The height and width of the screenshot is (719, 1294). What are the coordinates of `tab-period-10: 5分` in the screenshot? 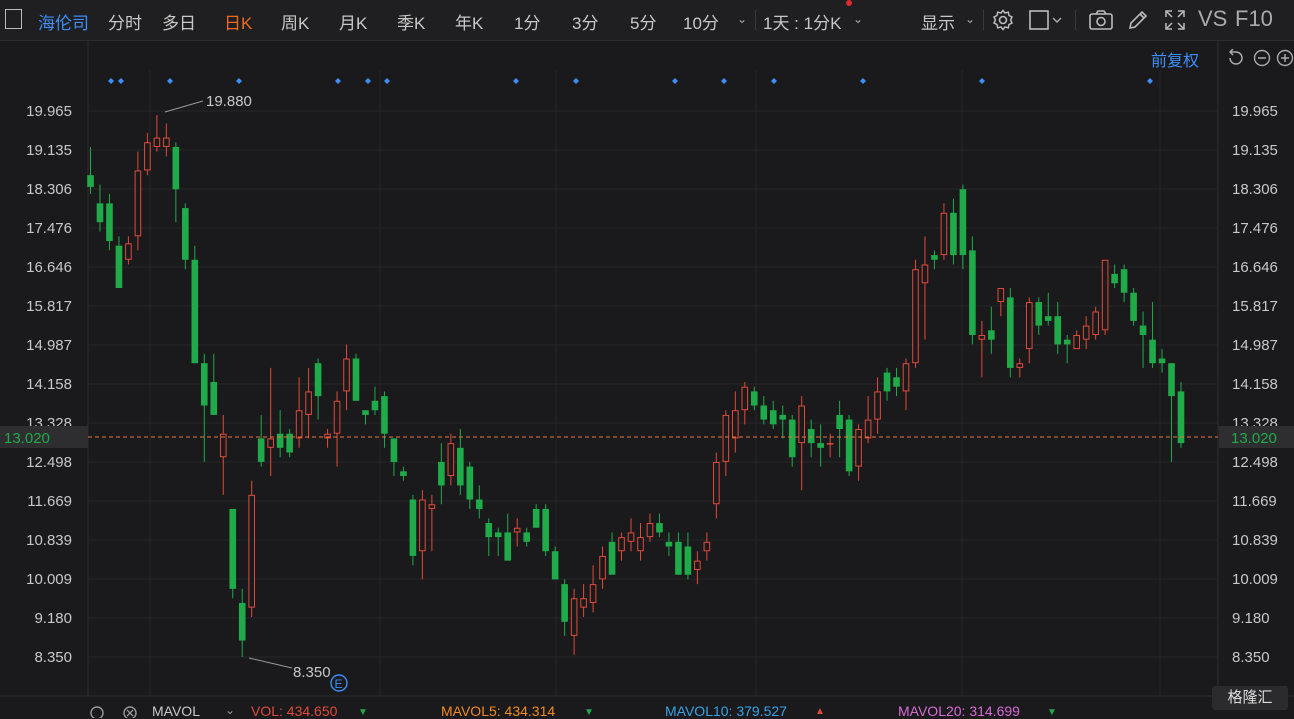 It's located at (643, 21).